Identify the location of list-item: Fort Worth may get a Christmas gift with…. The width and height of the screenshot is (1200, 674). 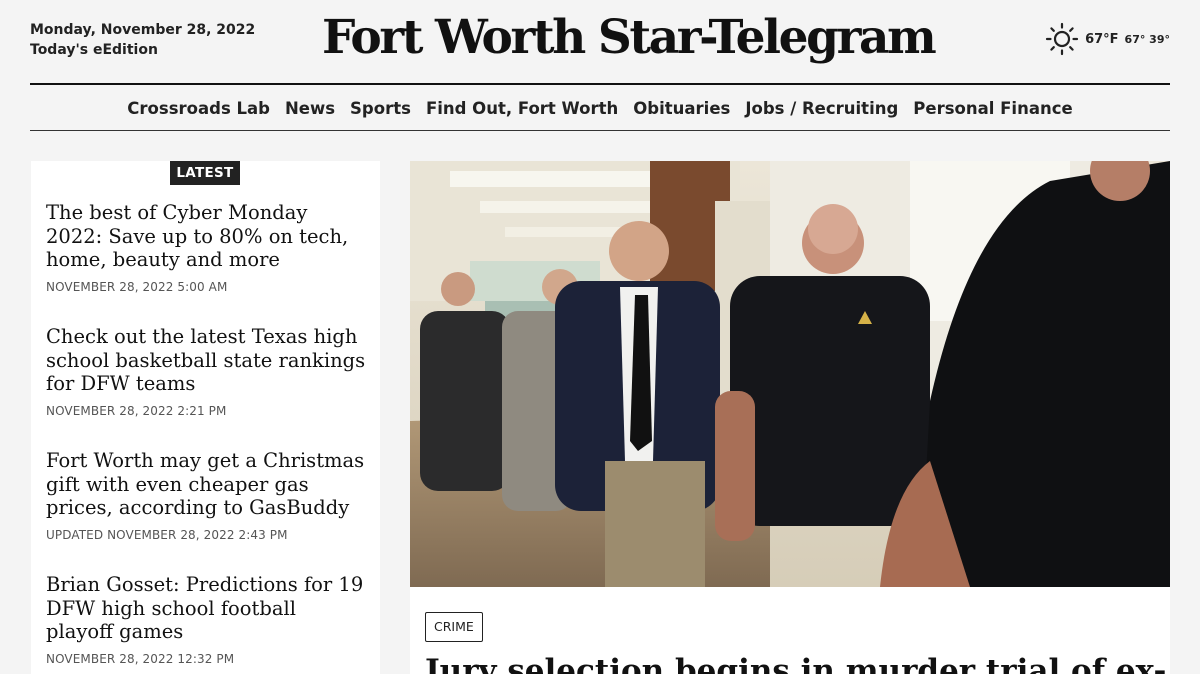
(206, 495).